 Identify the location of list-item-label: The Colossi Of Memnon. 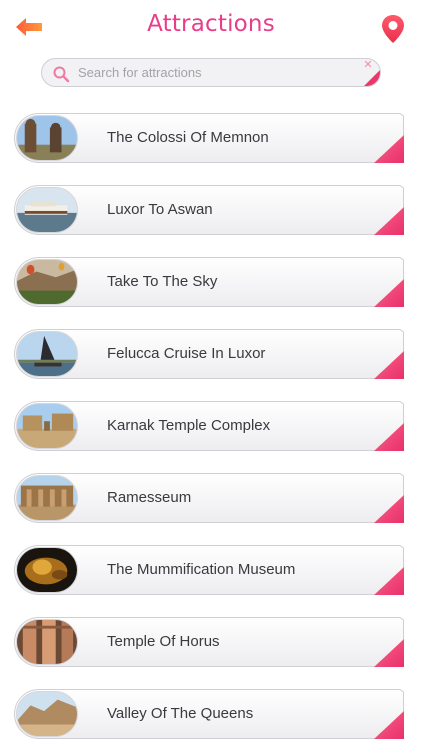
(188, 137).